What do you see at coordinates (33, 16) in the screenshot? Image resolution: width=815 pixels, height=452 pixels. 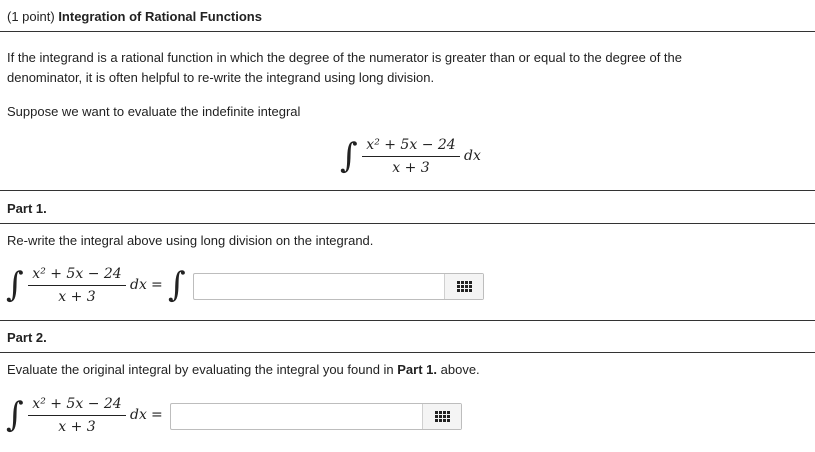 I see `points-label: (1 point)` at bounding box center [33, 16].